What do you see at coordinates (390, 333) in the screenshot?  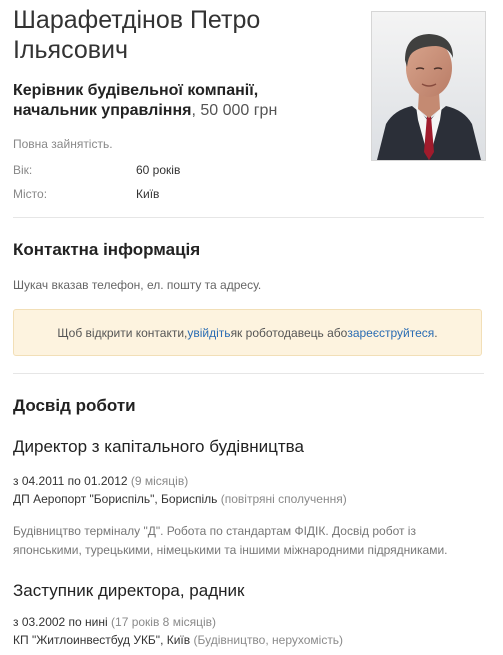 I see `register-link: зареєструйтеся` at bounding box center [390, 333].